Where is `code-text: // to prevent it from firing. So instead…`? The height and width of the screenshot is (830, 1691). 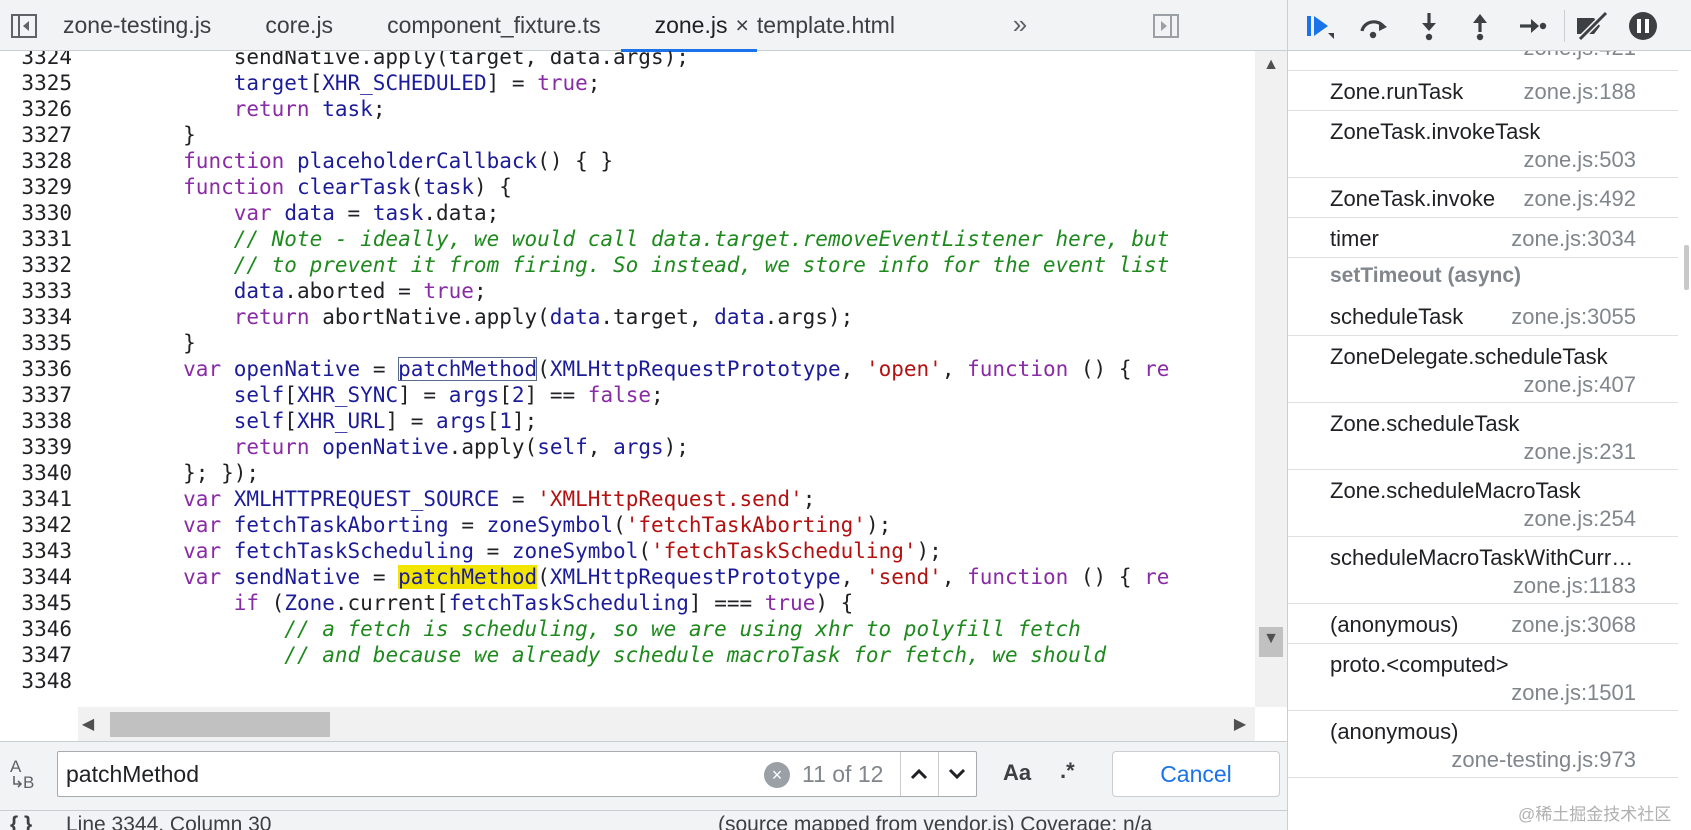 code-text: // to prevent it from firing. So instead… is located at coordinates (626, 265).